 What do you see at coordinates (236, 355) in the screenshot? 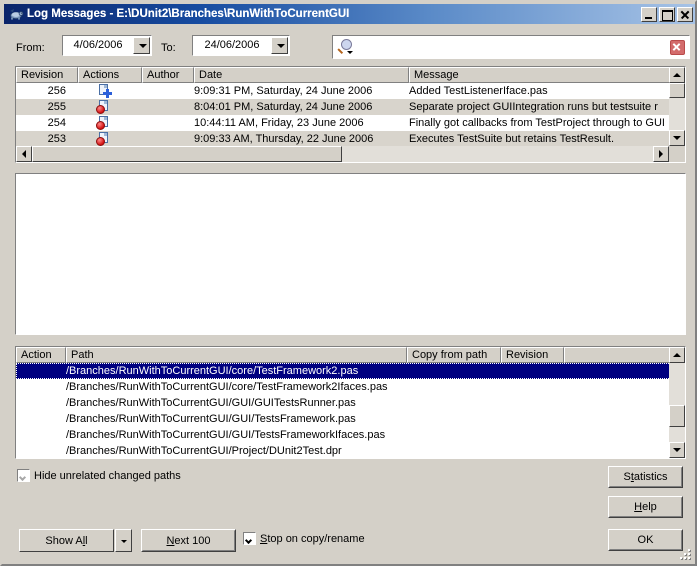
I see `path-col-path: Path` at bounding box center [236, 355].